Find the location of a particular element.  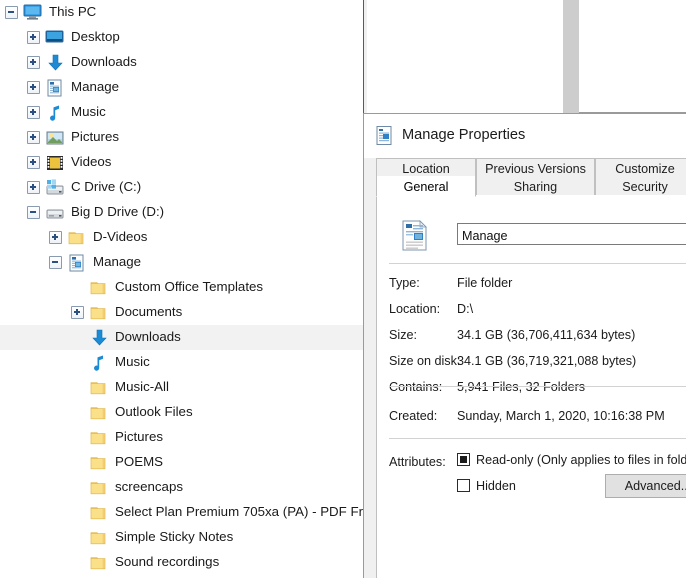

tree-item-label: Music is located at coordinates (88, 112).